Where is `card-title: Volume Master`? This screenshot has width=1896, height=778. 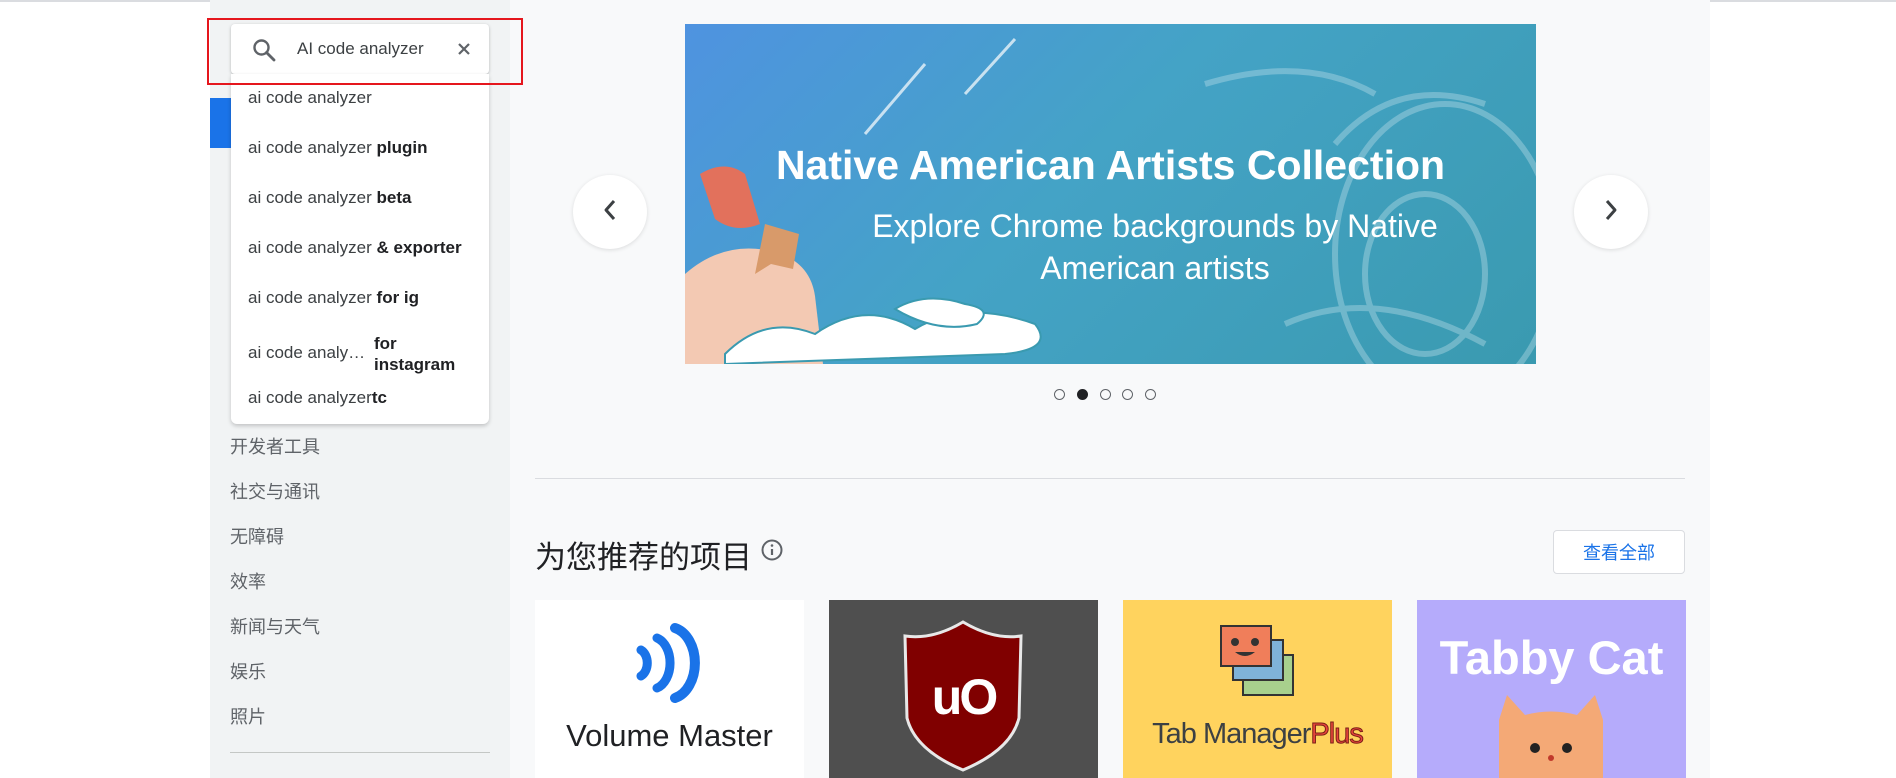
card-title: Volume Master is located at coordinates (669, 735).